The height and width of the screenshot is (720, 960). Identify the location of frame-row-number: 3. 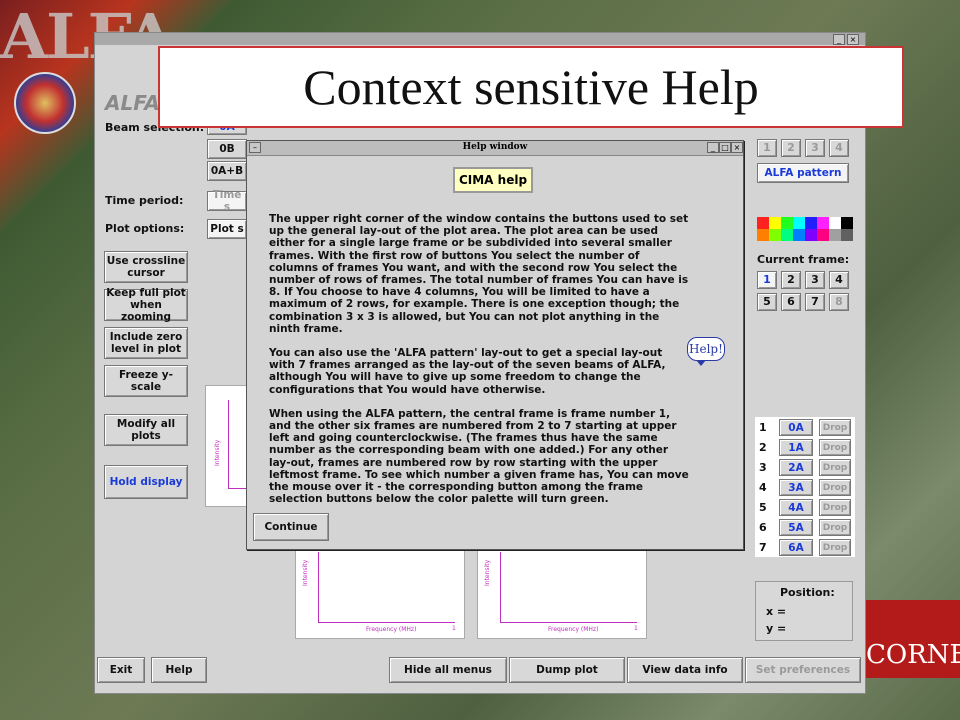
(763, 467).